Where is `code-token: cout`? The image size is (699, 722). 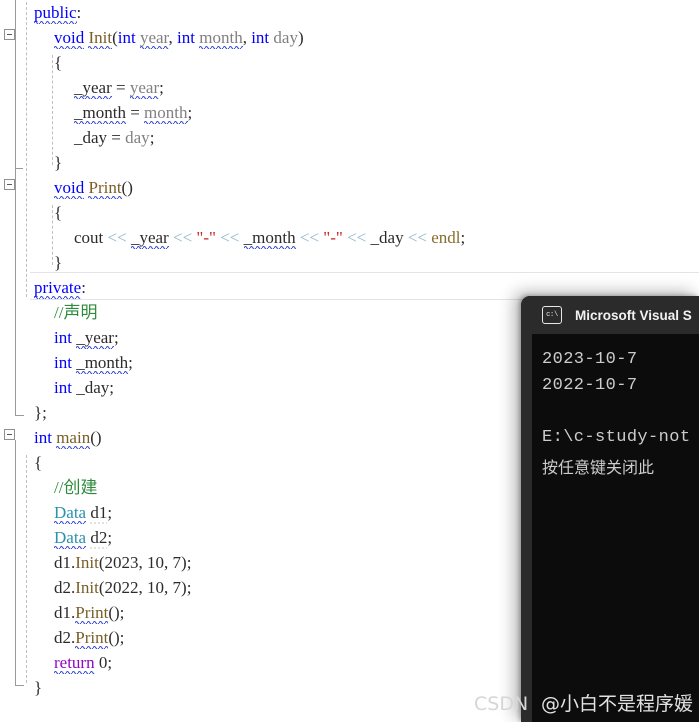
code-token: cout is located at coordinates (89, 237).